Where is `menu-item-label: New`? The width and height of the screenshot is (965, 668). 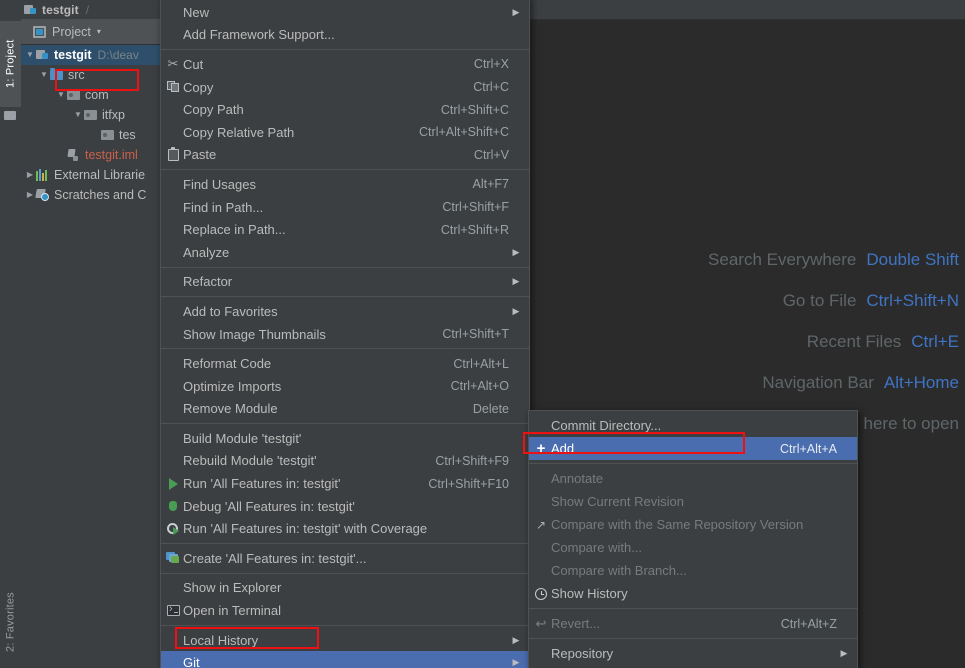
menu-item-label: New is located at coordinates (196, 12).